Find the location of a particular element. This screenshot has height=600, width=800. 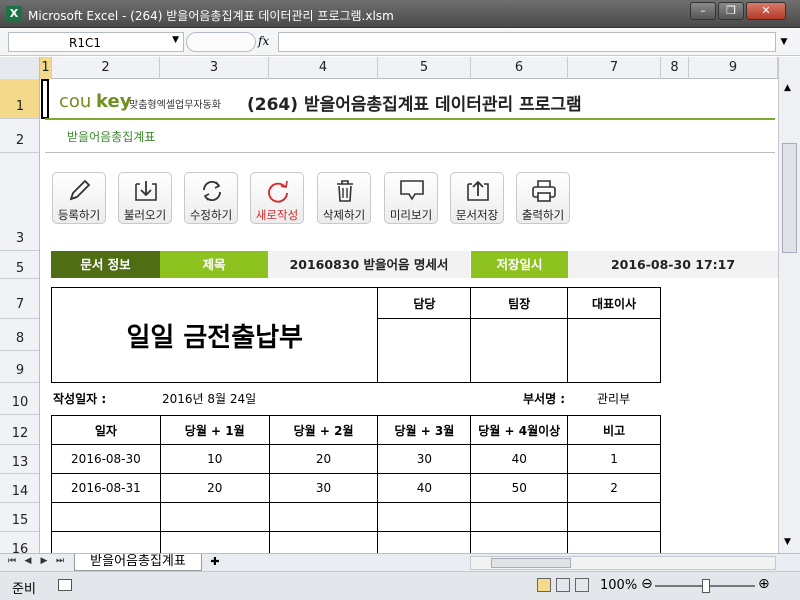

table-cell: 50 is located at coordinates (519, 488).